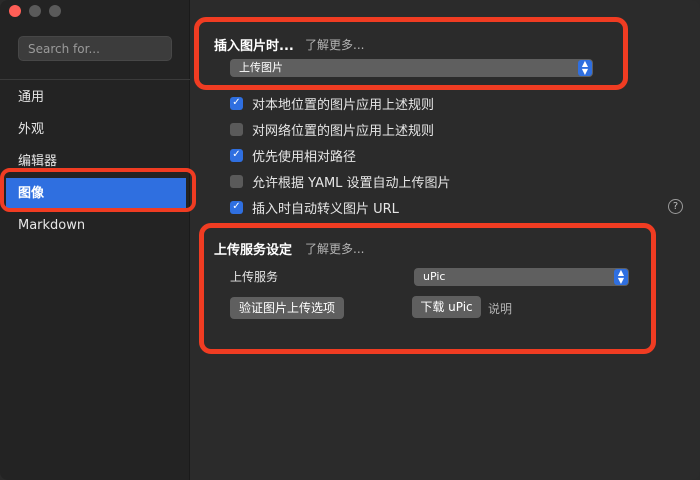  I want to click on download-upic-button: 下载 uPic, so click(446, 307).